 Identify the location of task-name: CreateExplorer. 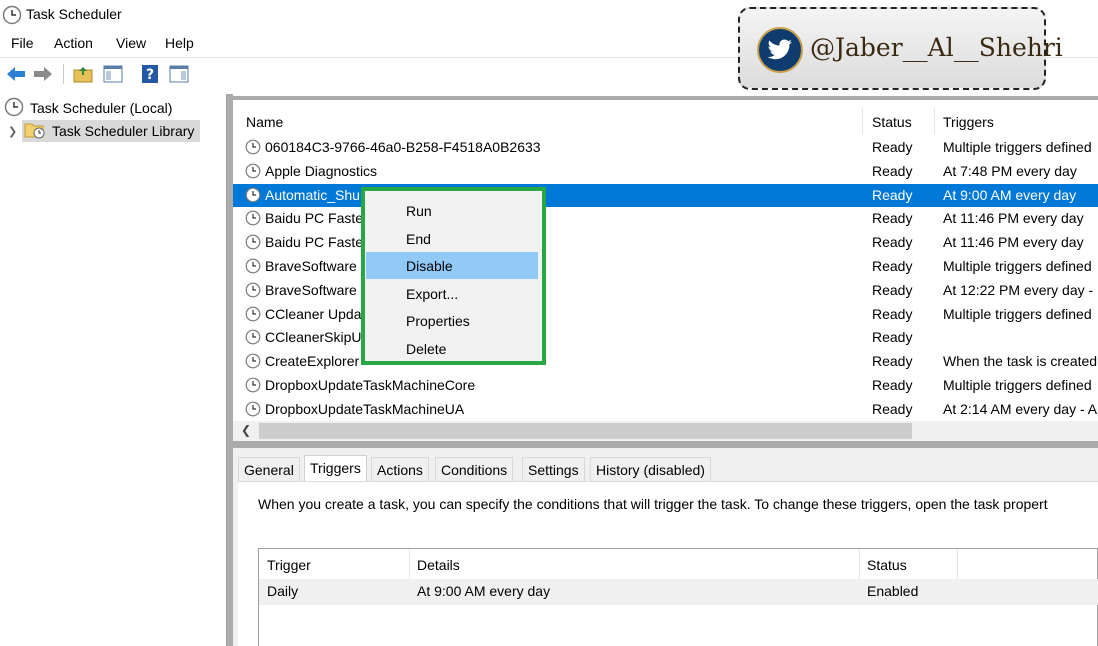
(312, 361).